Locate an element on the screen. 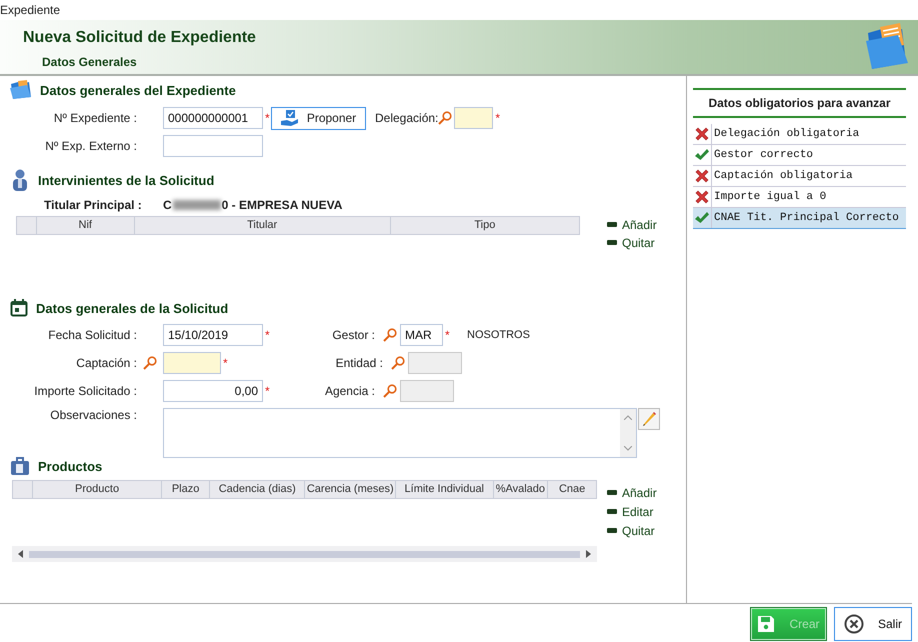 The height and width of the screenshot is (642, 918). column-header: Producto is located at coordinates (97, 489).